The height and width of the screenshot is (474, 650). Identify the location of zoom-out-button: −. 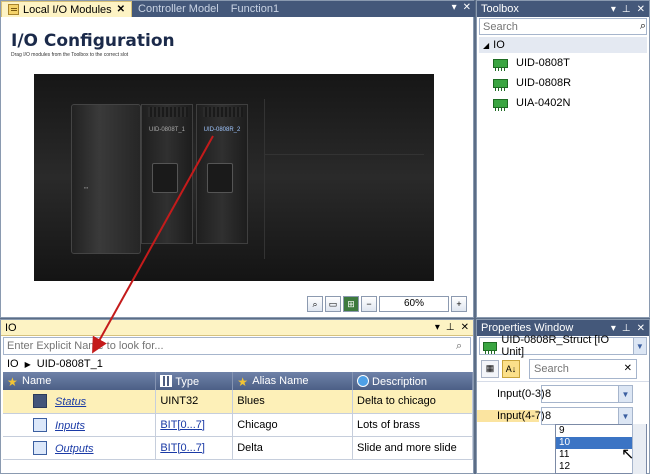
(369, 304).